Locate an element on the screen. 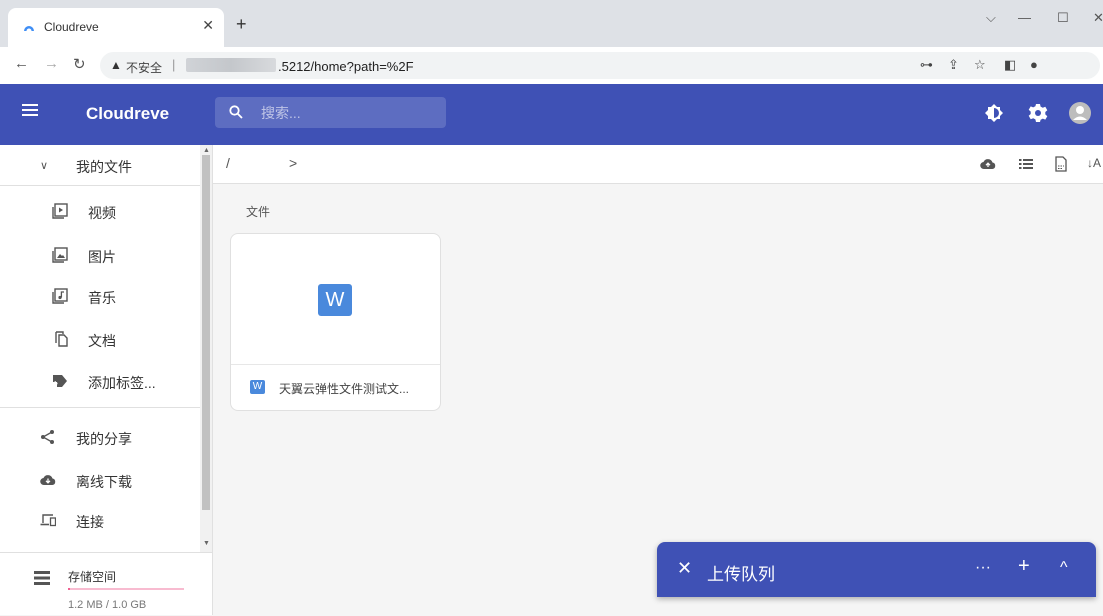 This screenshot has height=616, width=1103. scrollbar-thumb is located at coordinates (206, 332).